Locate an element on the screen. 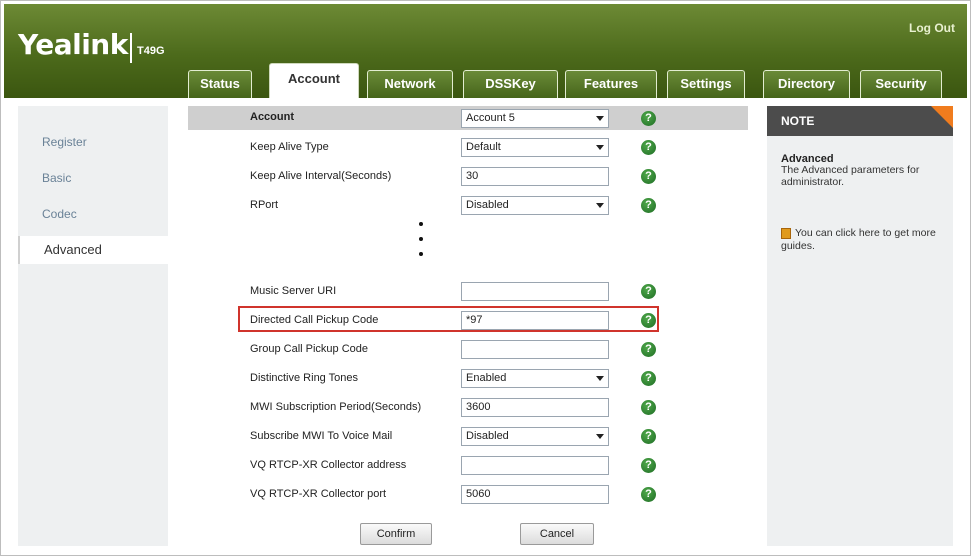 The width and height of the screenshot is (971, 556). account-label: Account is located at coordinates (272, 117).